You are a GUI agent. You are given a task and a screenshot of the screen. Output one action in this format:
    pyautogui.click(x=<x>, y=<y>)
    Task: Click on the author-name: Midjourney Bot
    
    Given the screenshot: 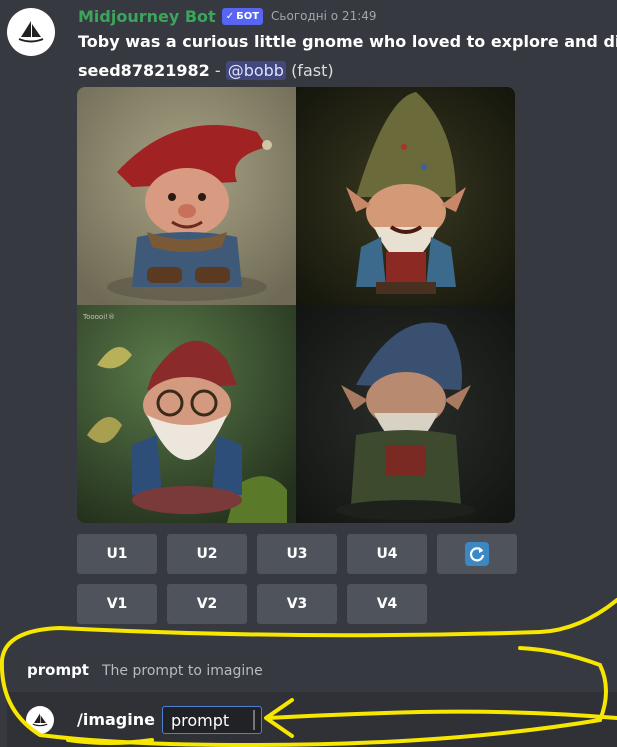 What is the action you would take?
    pyautogui.click(x=147, y=16)
    